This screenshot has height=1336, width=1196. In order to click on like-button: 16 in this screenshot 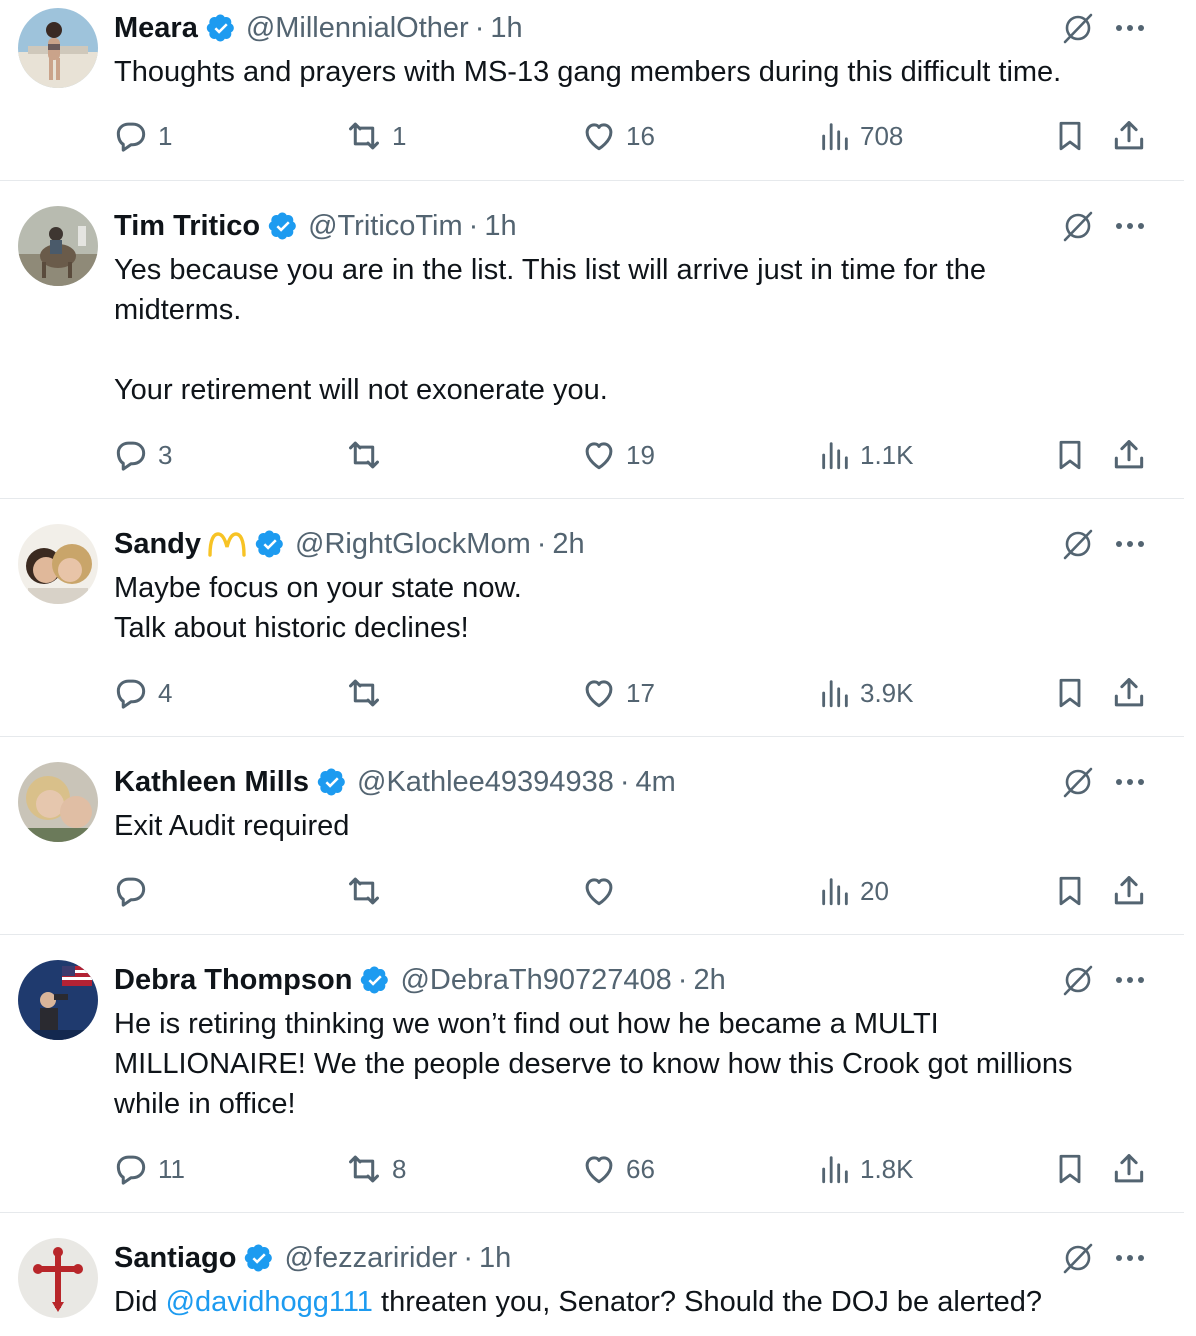, I will do `click(617, 136)`.